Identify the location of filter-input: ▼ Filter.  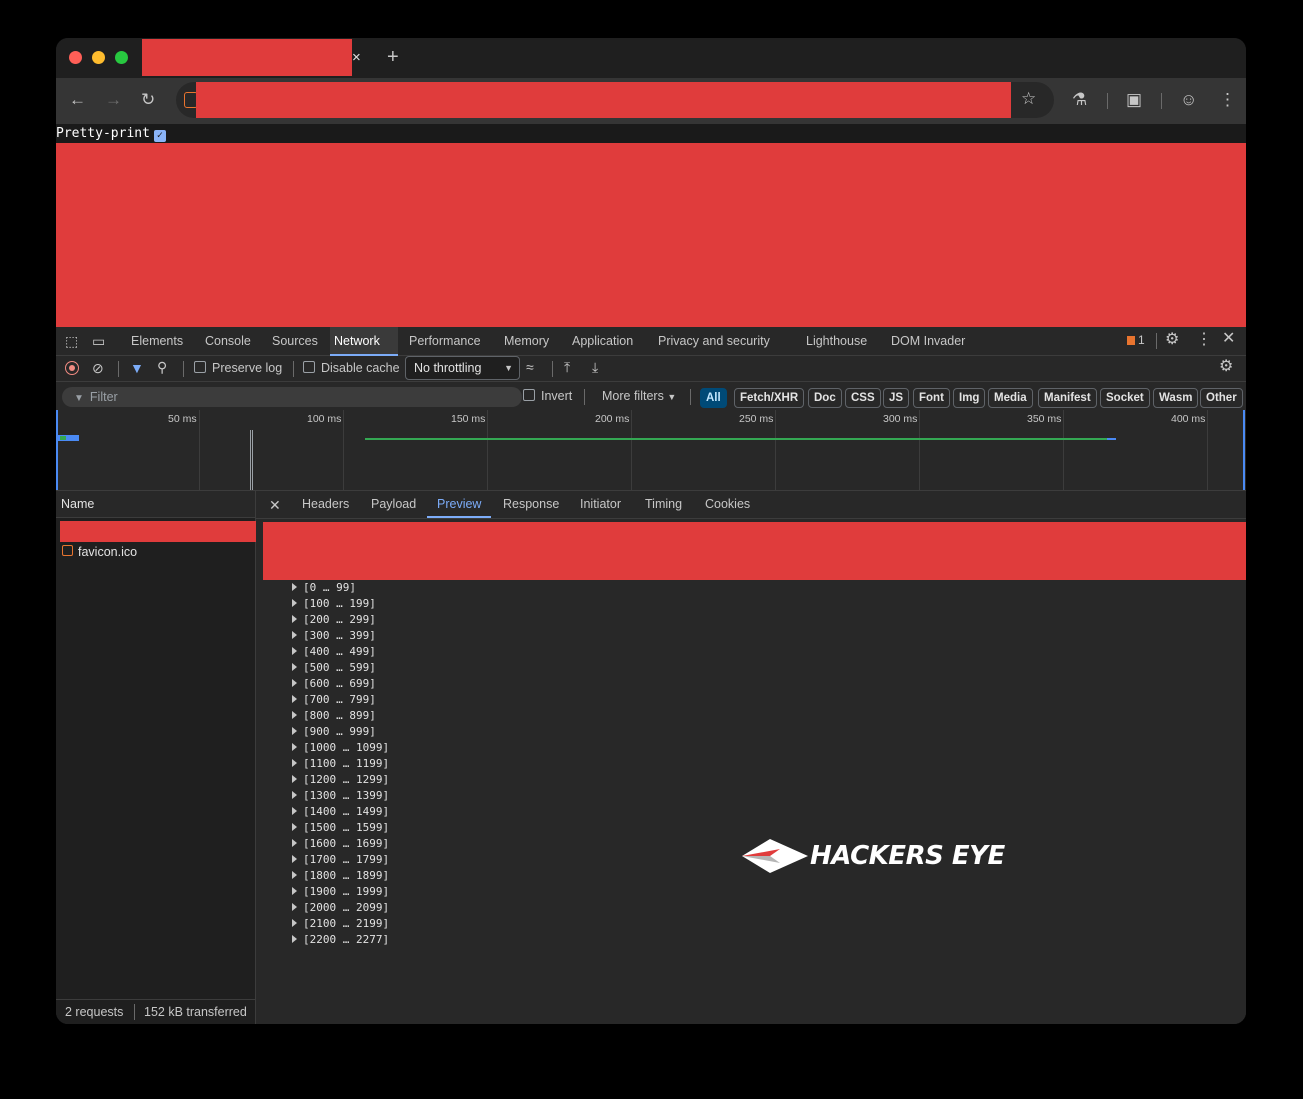
(292, 397).